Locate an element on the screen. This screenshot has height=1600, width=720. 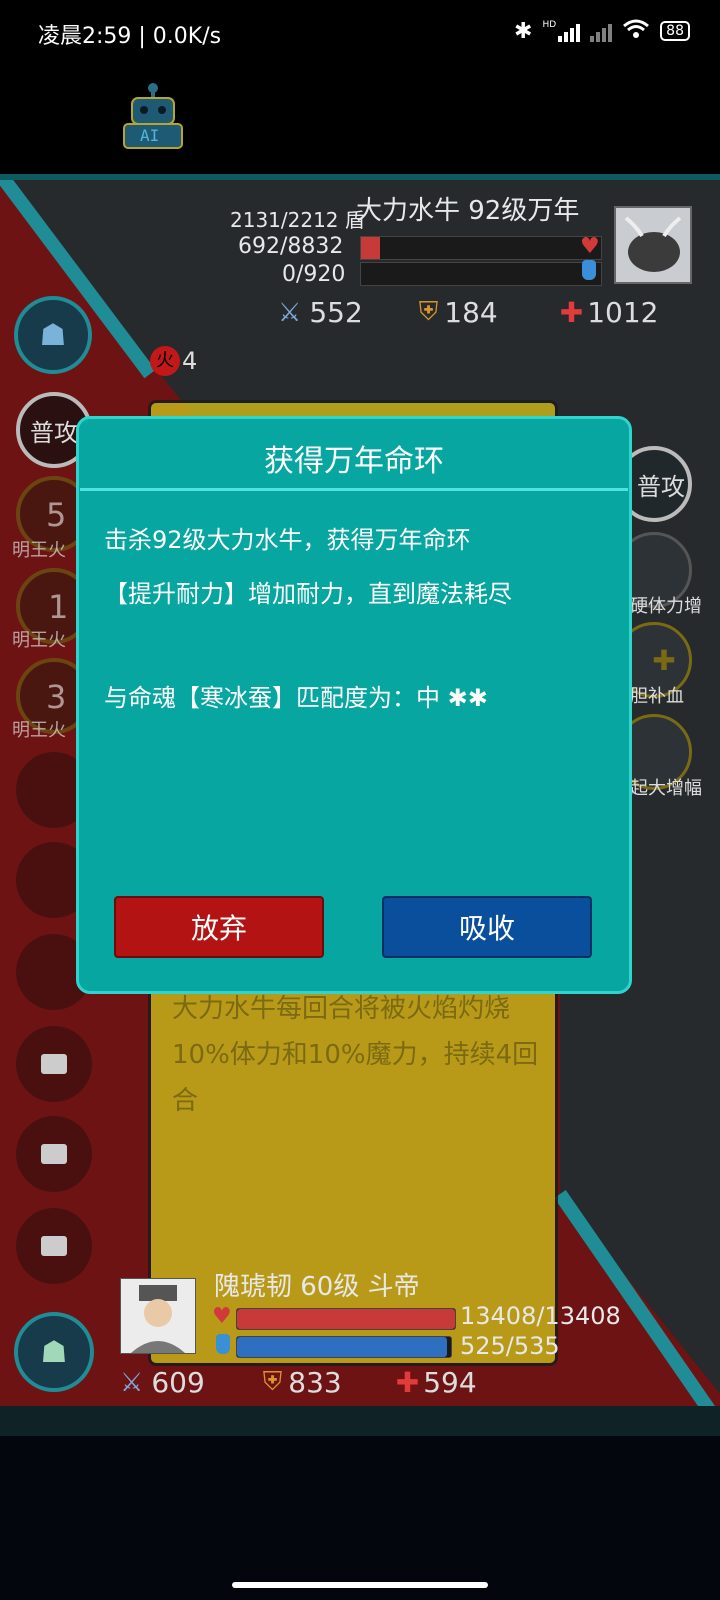
player-mp-fill is located at coordinates (342, 1347).